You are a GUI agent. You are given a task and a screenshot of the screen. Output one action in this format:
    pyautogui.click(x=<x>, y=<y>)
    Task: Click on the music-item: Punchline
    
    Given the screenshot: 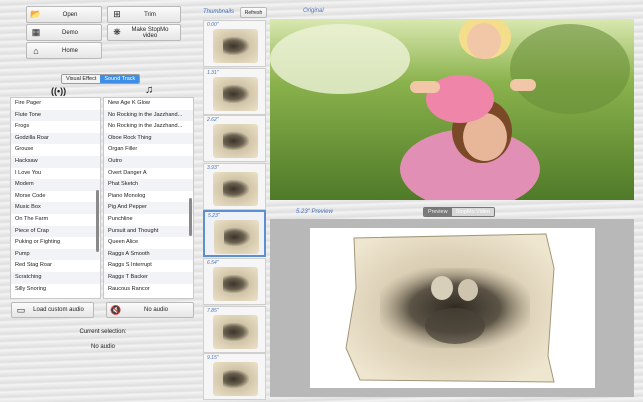 What is the action you would take?
    pyautogui.click(x=148, y=220)
    